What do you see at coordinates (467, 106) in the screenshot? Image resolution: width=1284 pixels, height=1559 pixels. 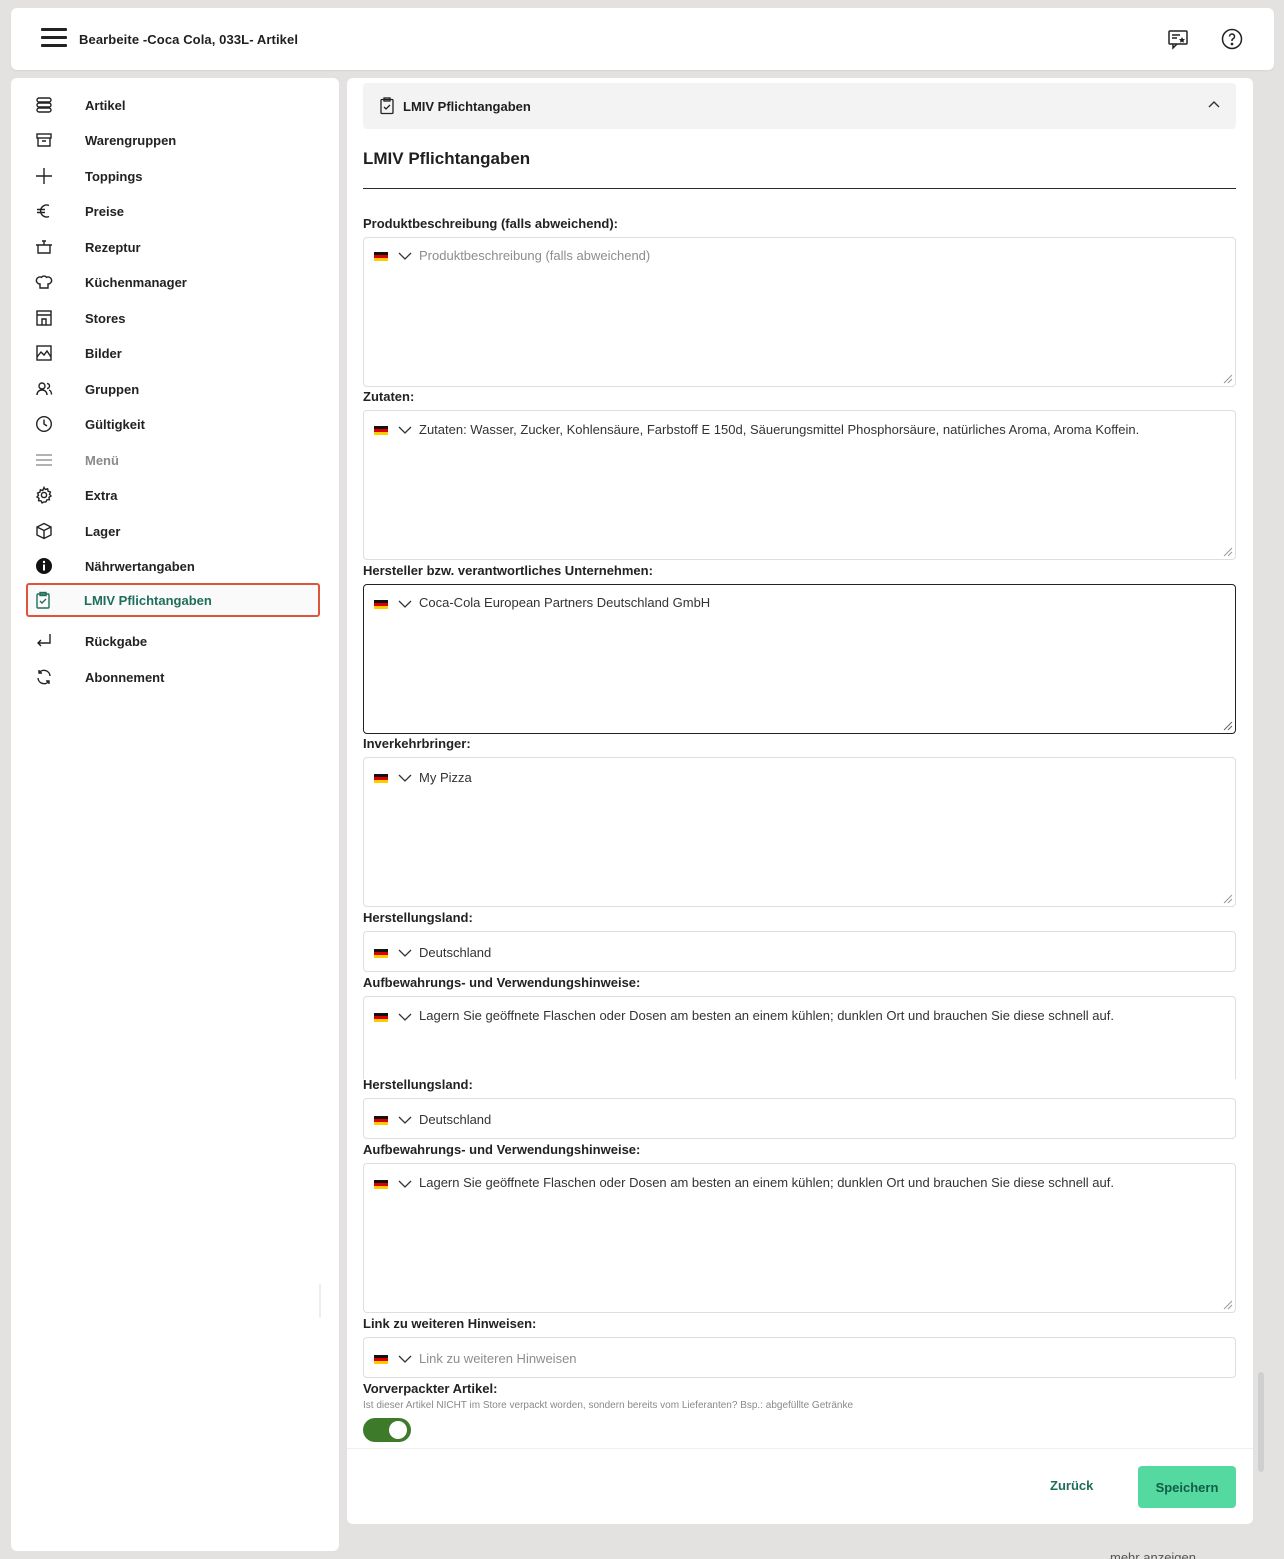 I see `accordion-title: LMIV Pflichtangaben` at bounding box center [467, 106].